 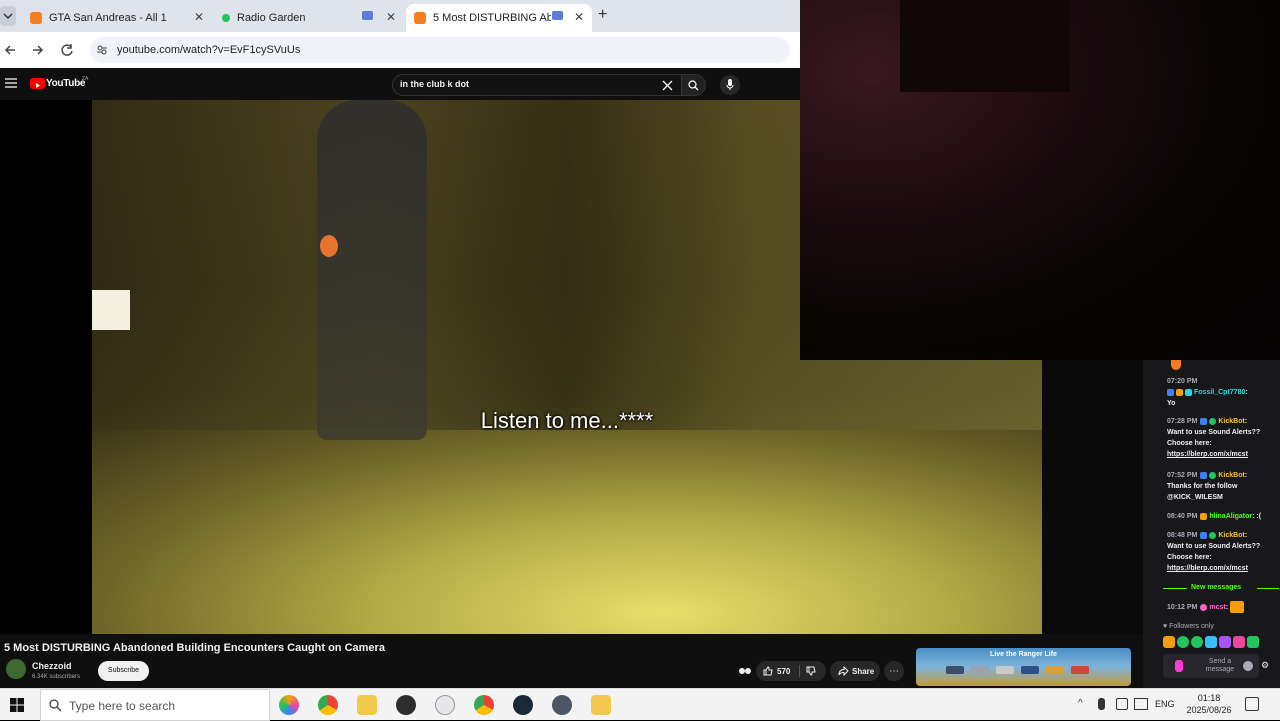 What do you see at coordinates (523, 705) in the screenshot?
I see `steam-icon` at bounding box center [523, 705].